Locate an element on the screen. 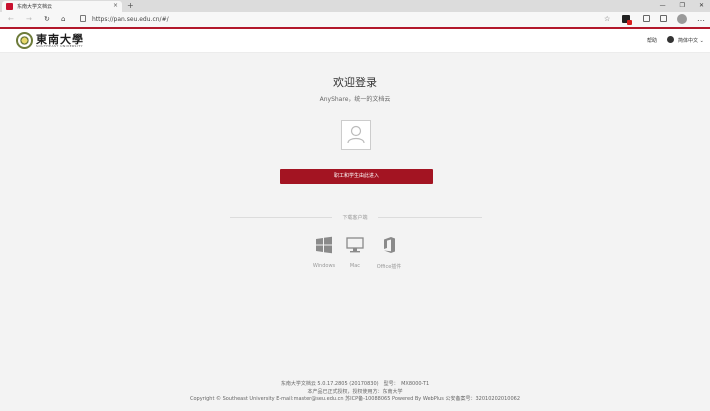 This screenshot has height=411, width=710. browser-tab: 东南大学文档云 × is located at coordinates (62, 6).